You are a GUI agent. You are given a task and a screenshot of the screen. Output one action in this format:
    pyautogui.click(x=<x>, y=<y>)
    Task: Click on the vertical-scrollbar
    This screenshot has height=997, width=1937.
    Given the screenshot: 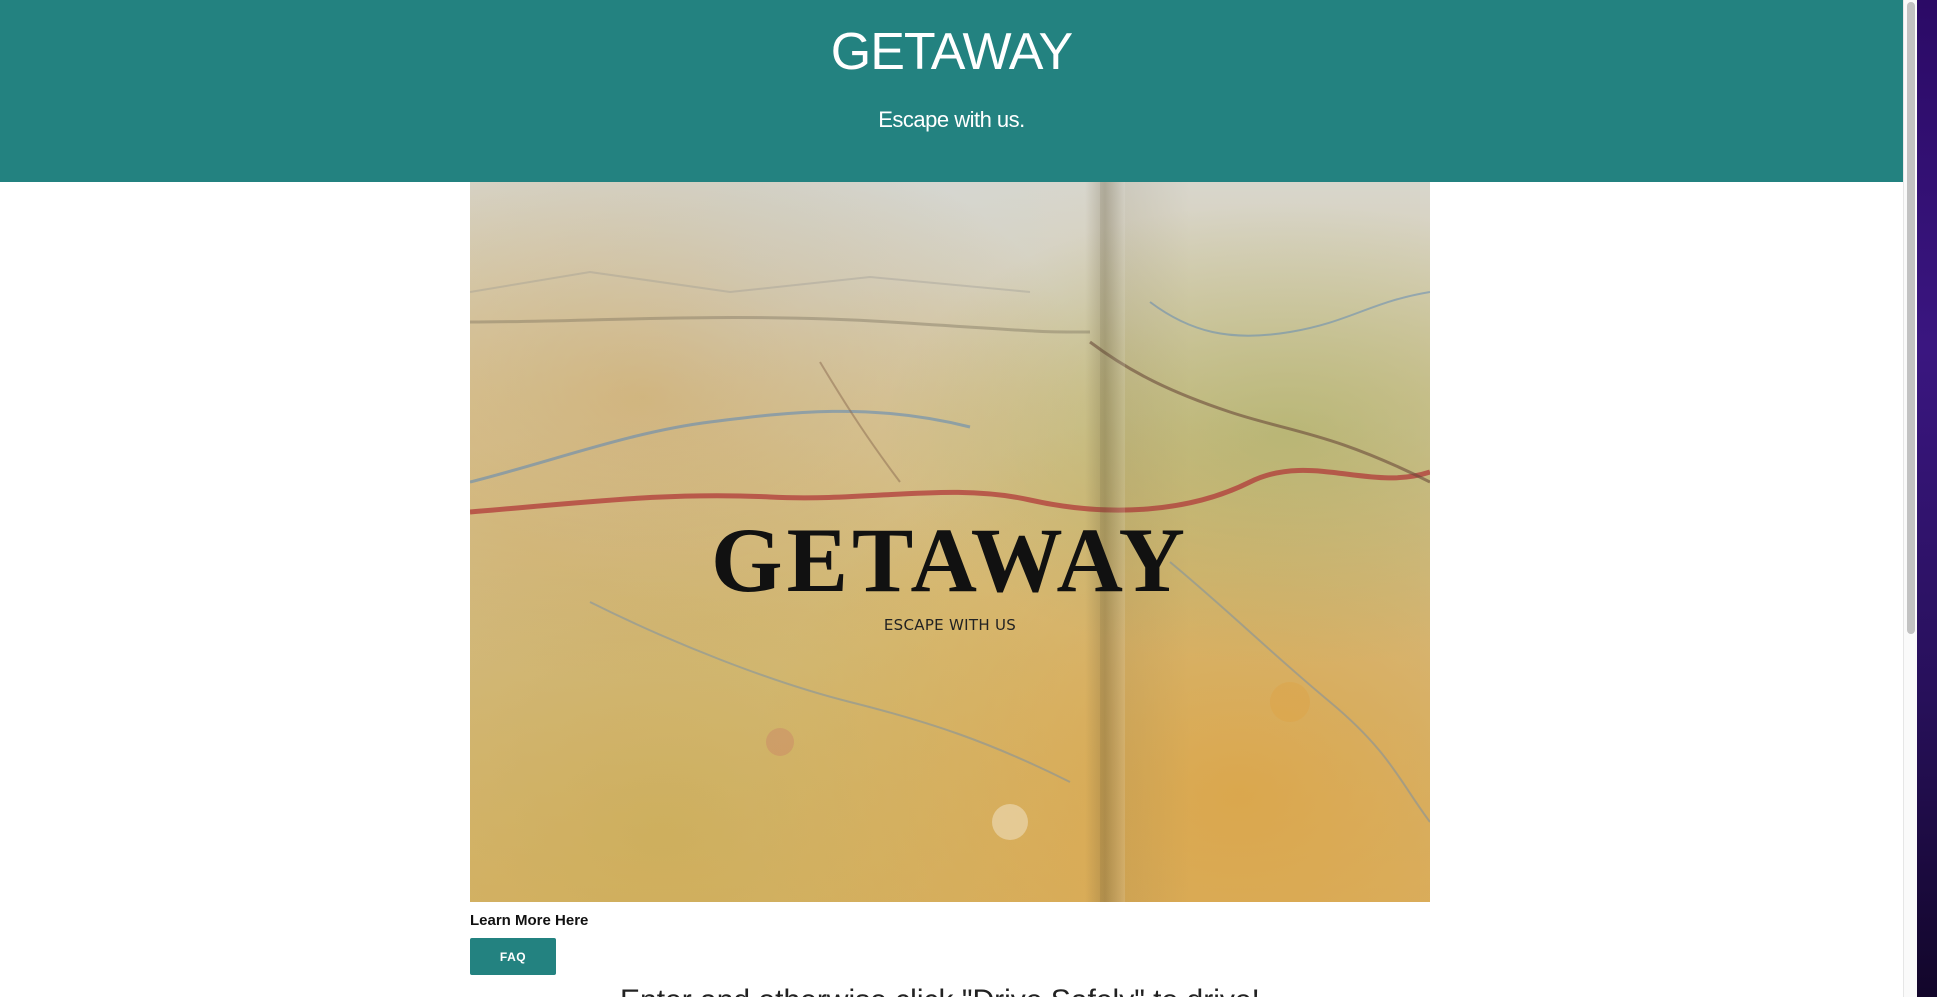 What is the action you would take?
    pyautogui.click(x=1910, y=498)
    